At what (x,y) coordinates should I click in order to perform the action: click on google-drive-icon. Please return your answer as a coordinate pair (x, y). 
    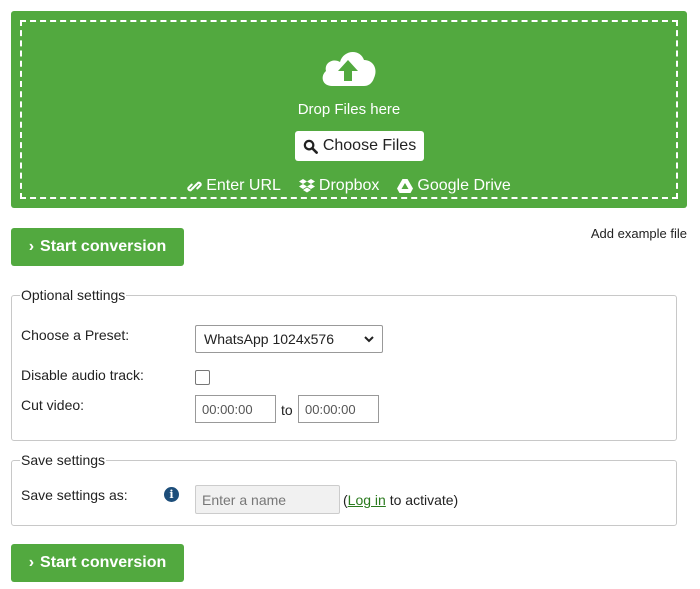
    Looking at the image, I should click on (405, 186).